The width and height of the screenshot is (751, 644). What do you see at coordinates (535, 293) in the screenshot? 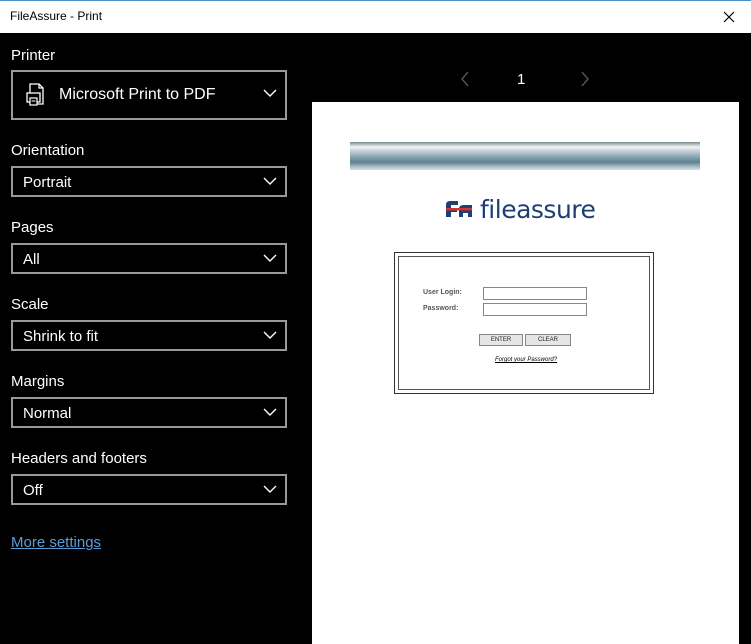
I see `user-login-field` at bounding box center [535, 293].